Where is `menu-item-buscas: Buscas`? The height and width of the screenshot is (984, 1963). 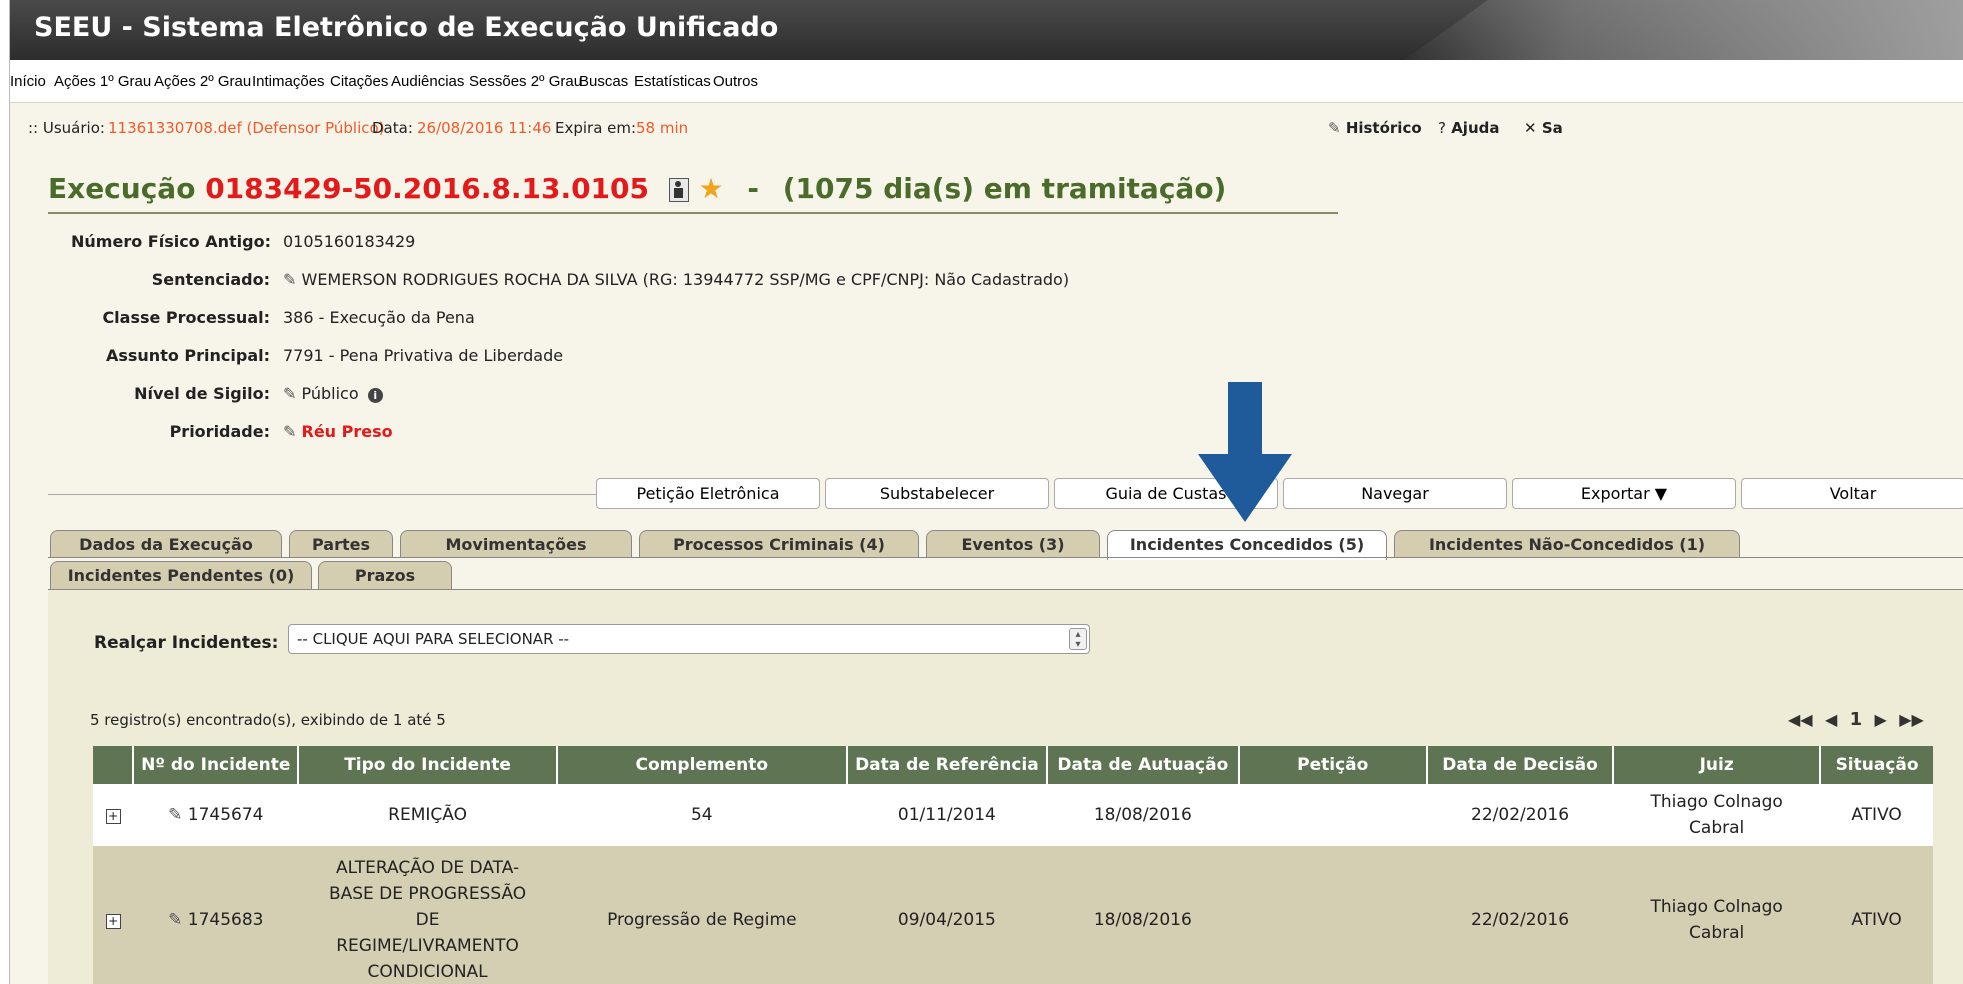 menu-item-buscas: Buscas is located at coordinates (603, 81).